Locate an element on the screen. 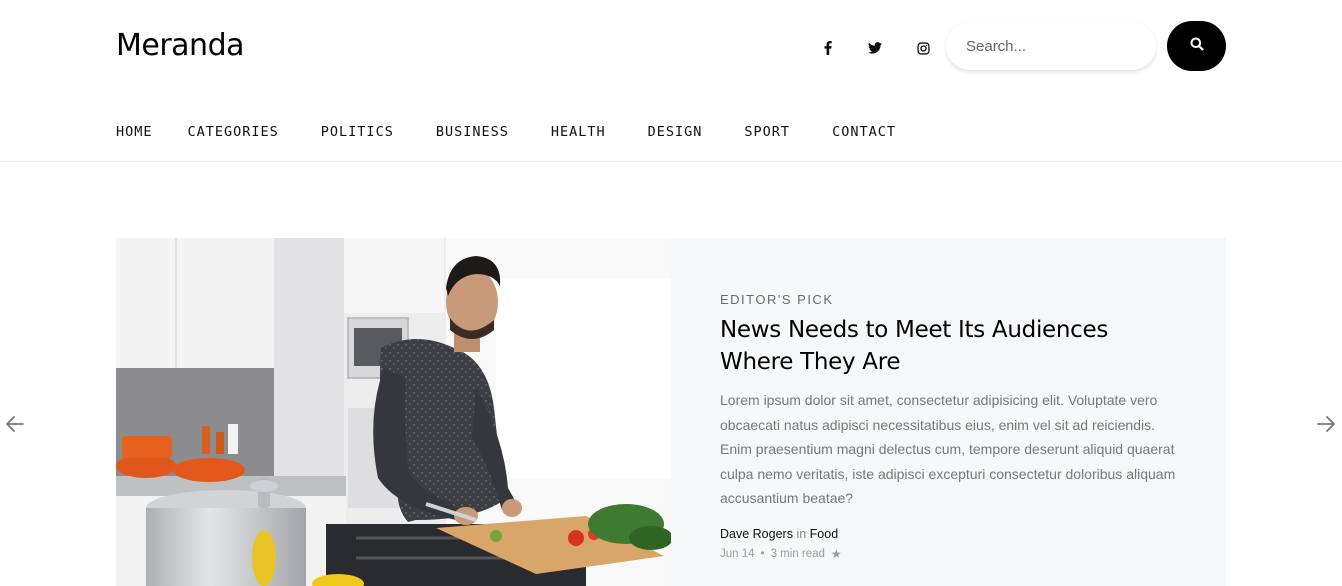 The image size is (1342, 586). category-link: Food is located at coordinates (824, 534).